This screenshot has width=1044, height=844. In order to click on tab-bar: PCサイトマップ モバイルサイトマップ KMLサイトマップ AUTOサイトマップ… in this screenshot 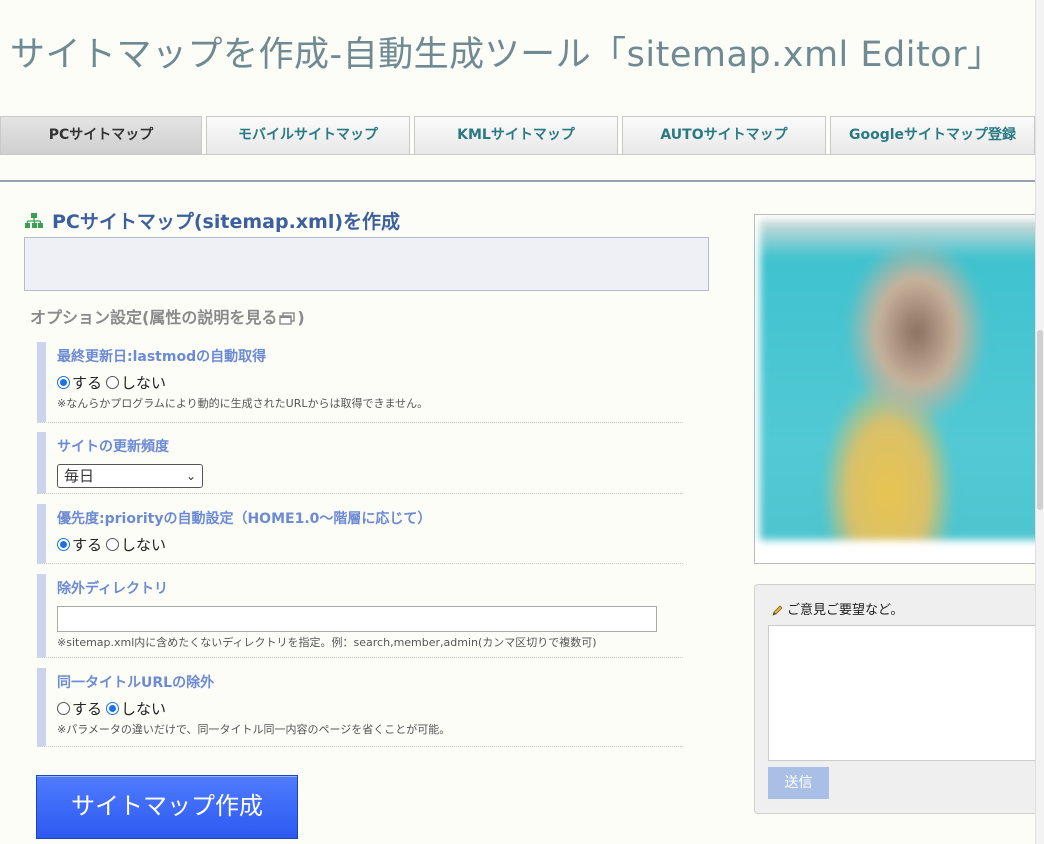, I will do `click(522, 136)`.